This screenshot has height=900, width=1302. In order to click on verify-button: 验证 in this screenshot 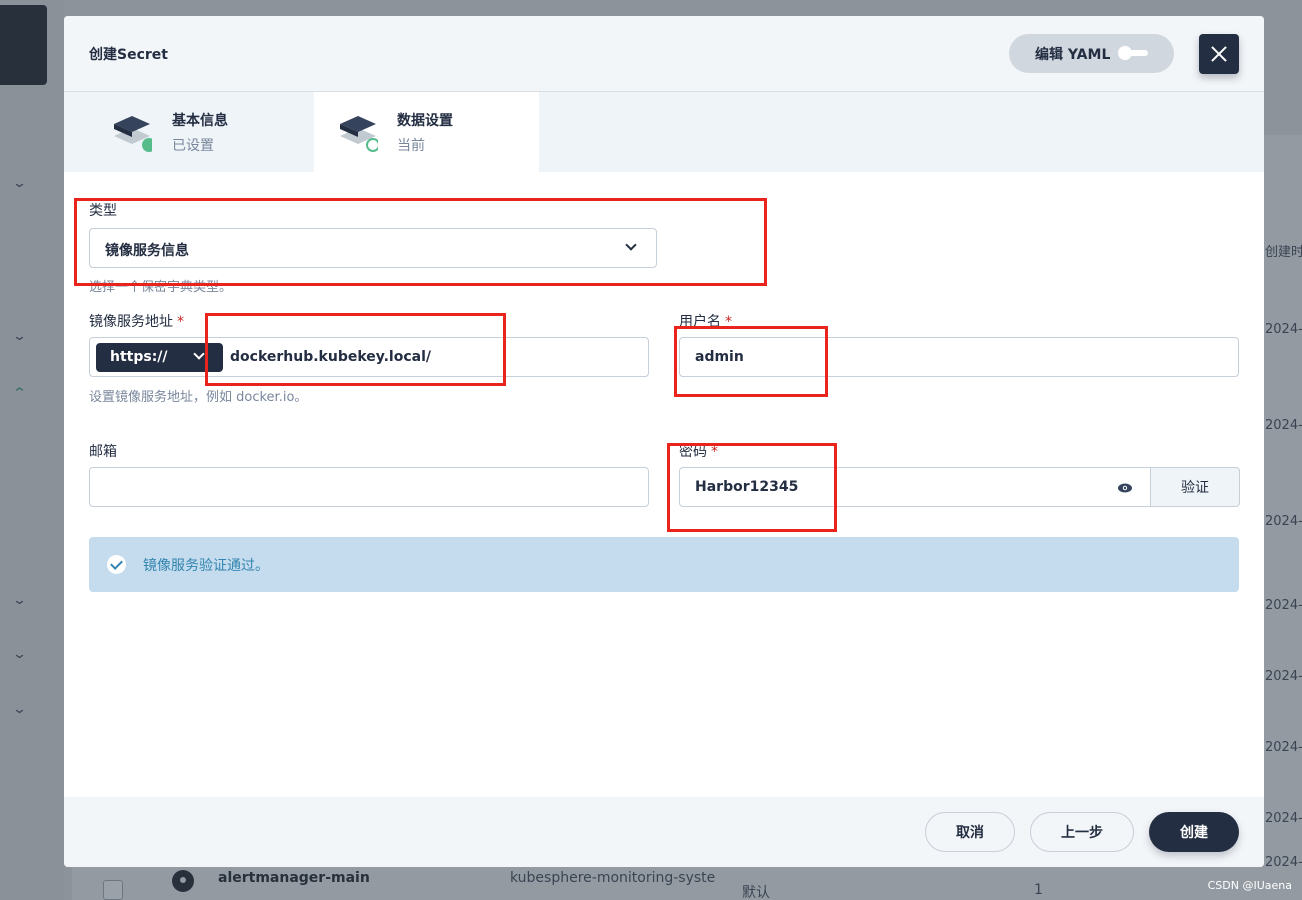, I will do `click(1195, 487)`.